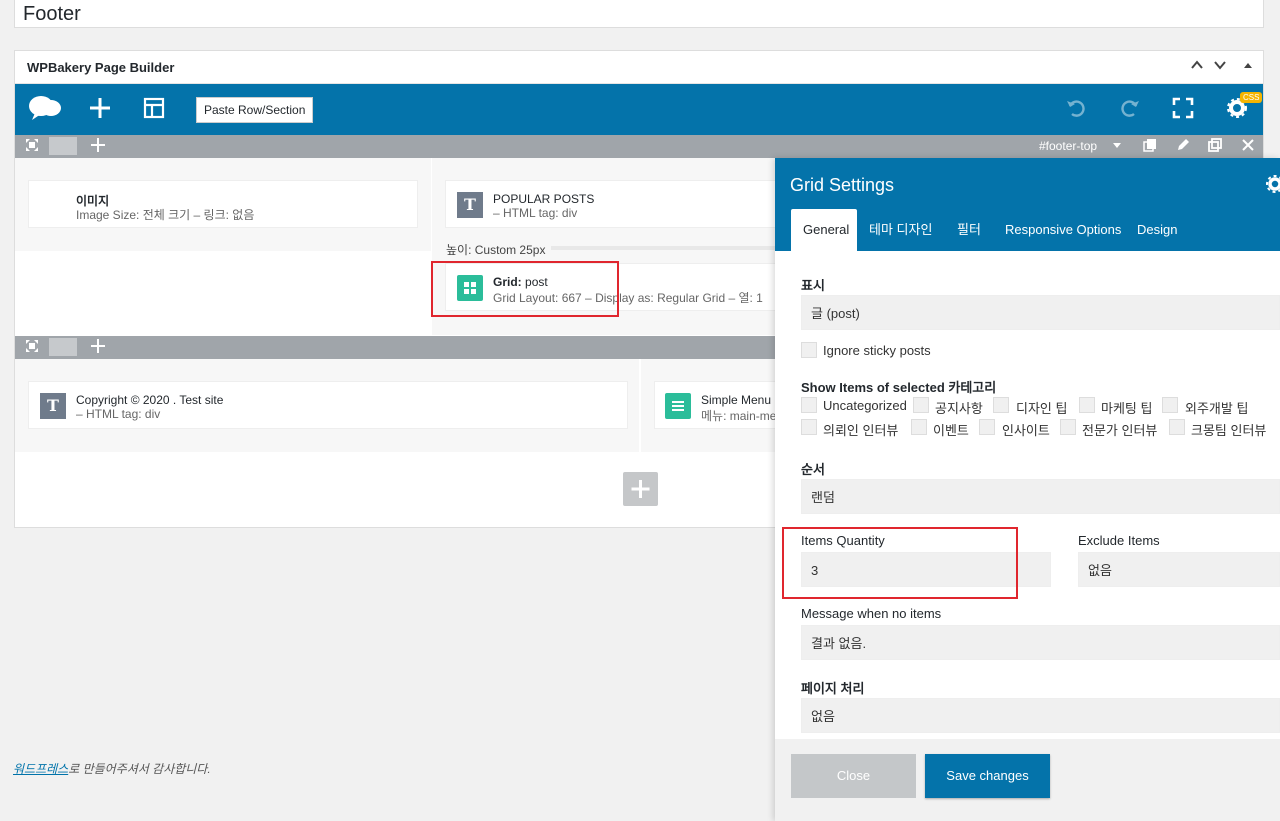 The image size is (1280, 821). What do you see at coordinates (255, 110) in the screenshot?
I see `paste-row-button: Paste Row/Section` at bounding box center [255, 110].